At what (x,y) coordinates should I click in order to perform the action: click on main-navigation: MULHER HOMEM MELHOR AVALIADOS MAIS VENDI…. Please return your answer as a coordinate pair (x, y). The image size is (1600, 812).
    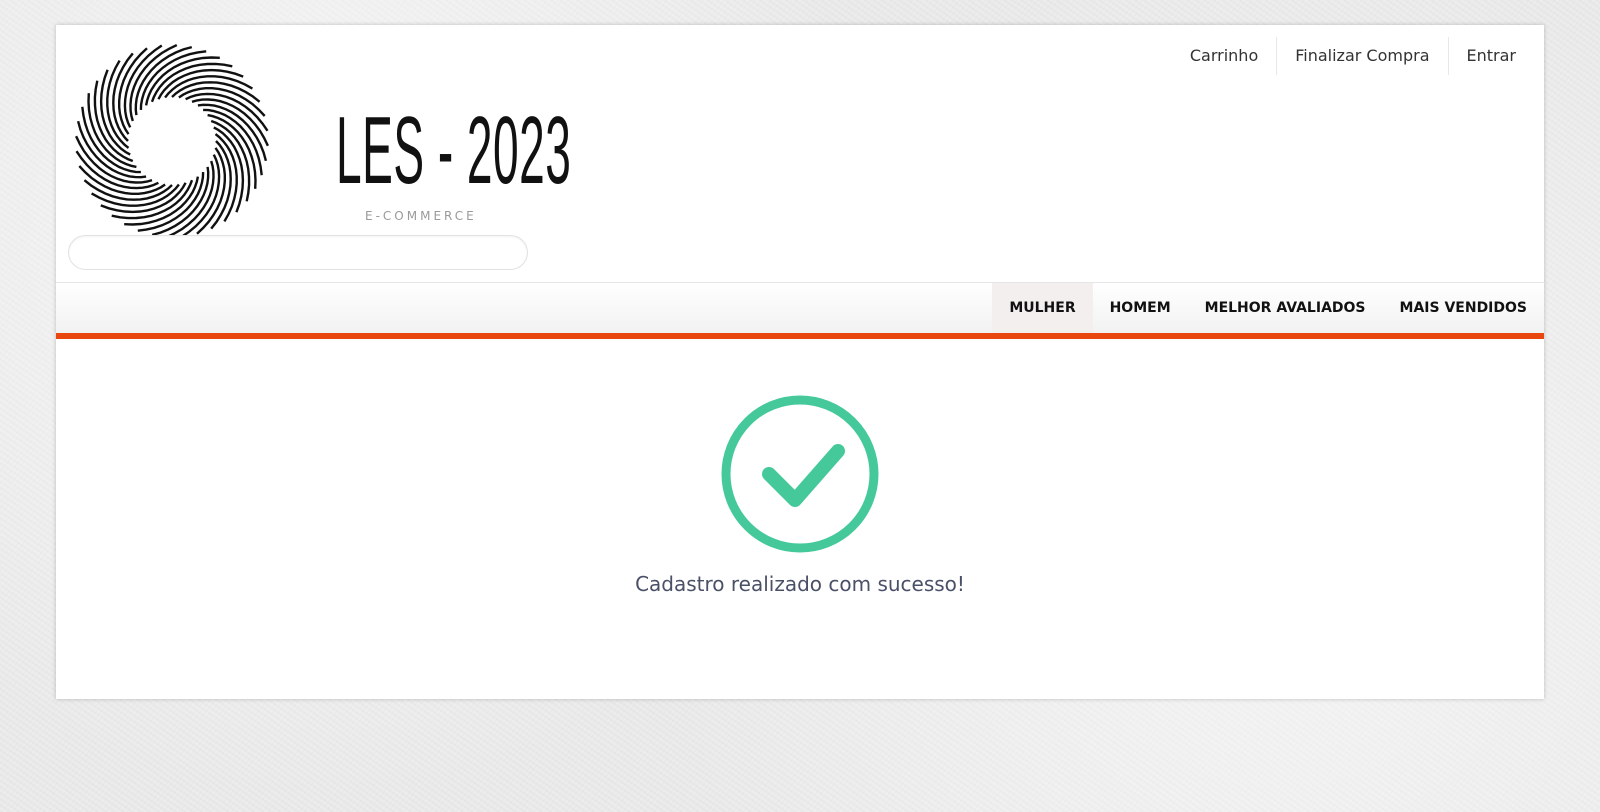
    Looking at the image, I should click on (800, 310).